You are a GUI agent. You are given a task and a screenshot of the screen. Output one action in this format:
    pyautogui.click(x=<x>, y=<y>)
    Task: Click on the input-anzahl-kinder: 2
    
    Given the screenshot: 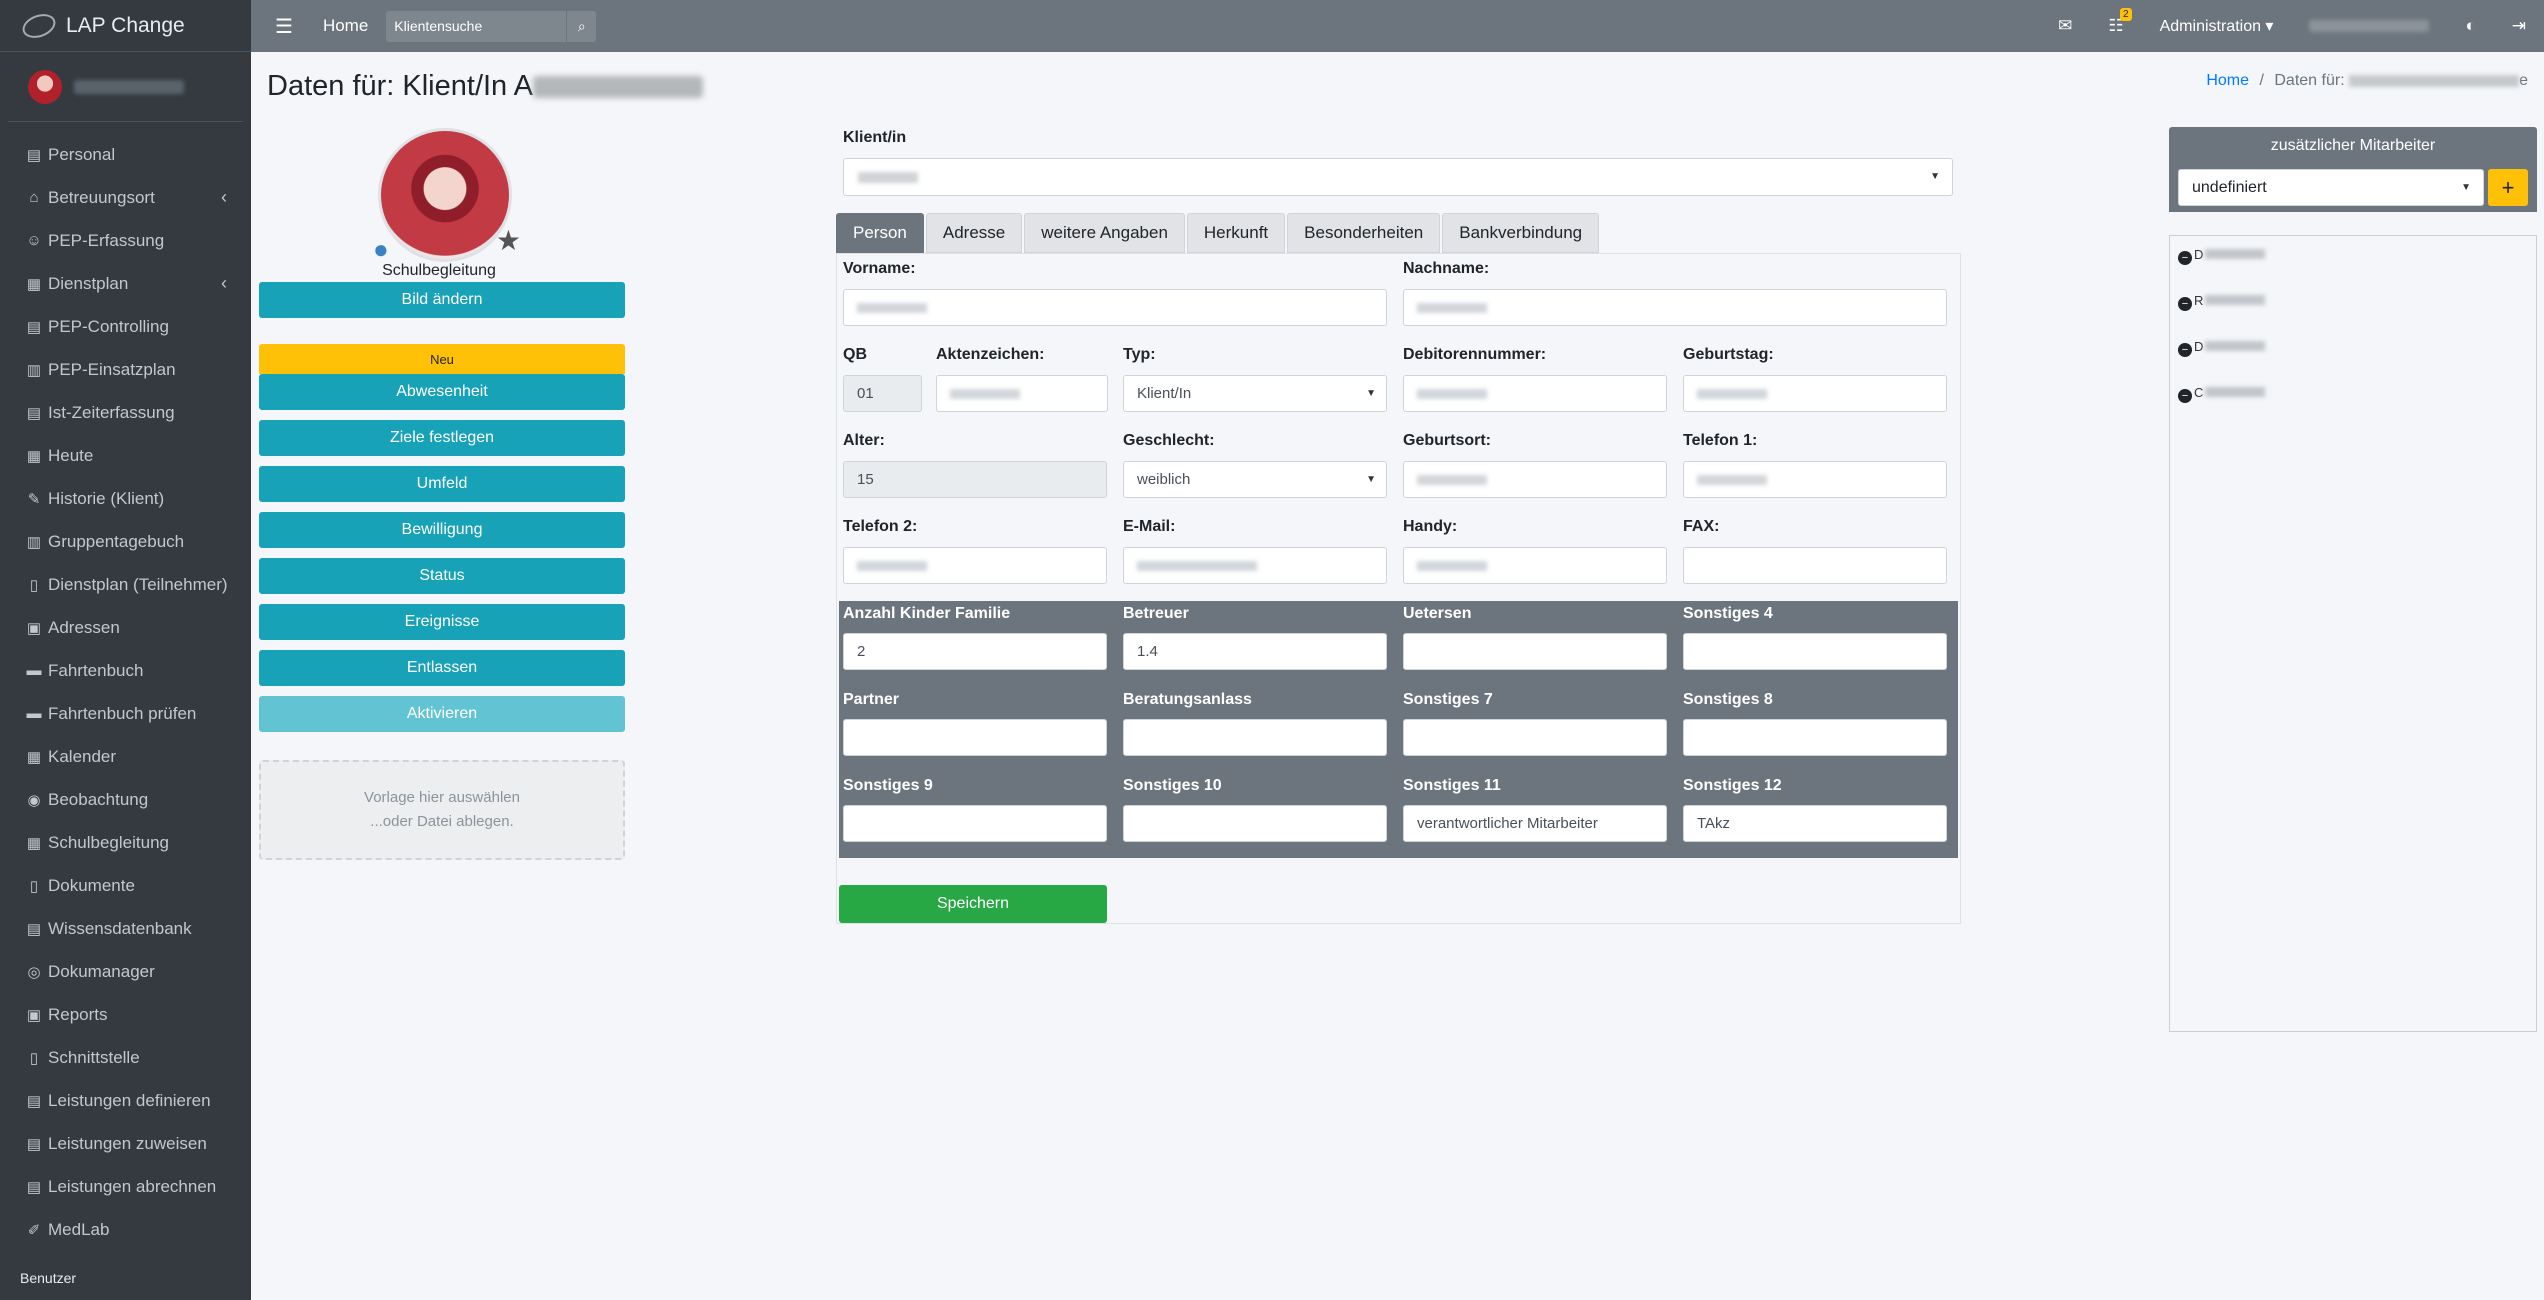 What is the action you would take?
    pyautogui.click(x=975, y=651)
    